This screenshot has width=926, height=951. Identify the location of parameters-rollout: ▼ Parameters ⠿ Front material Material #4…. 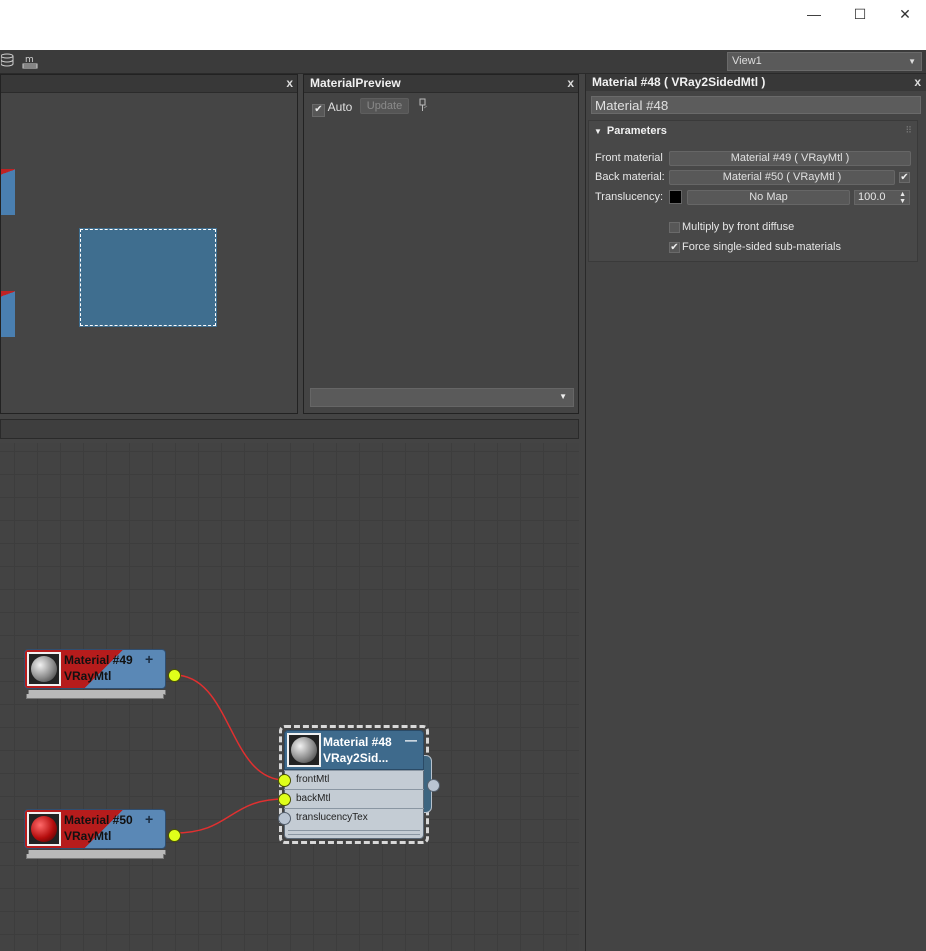
(753, 191).